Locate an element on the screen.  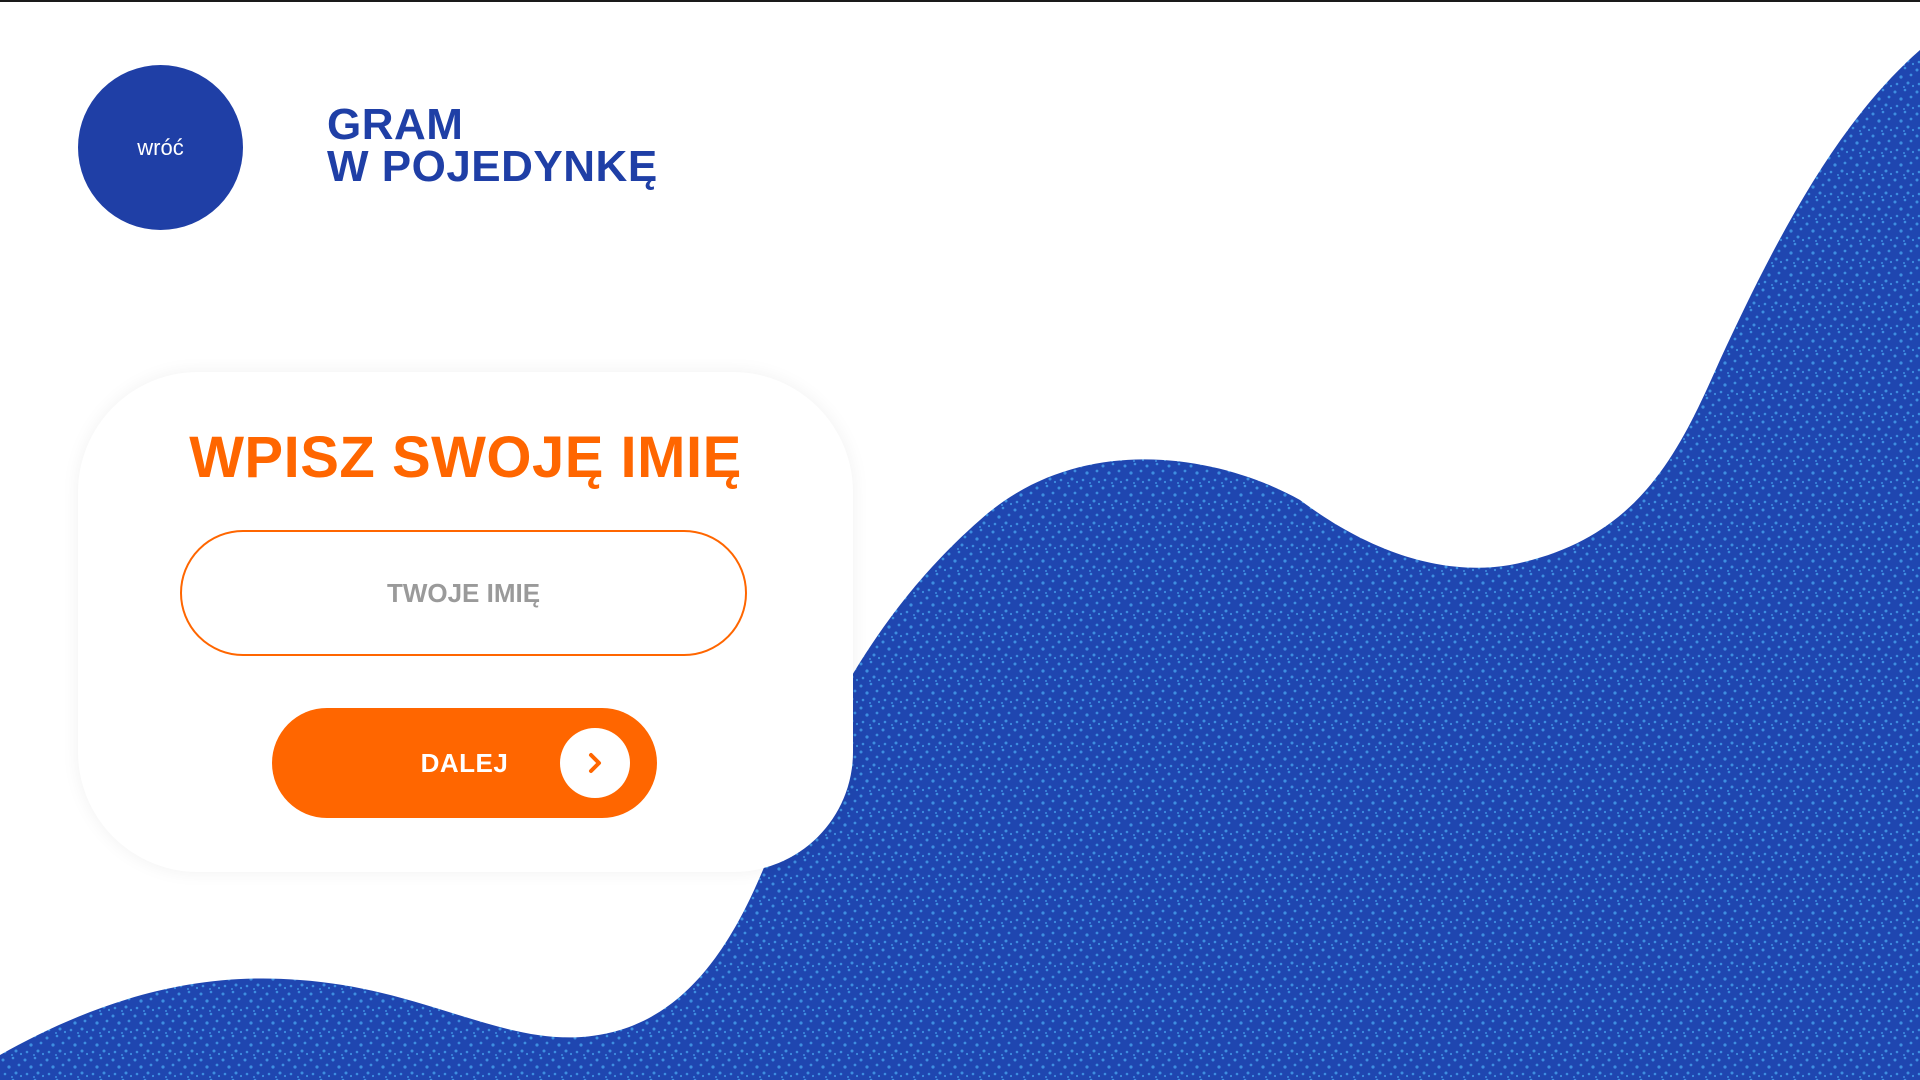
name-entry-heading: WPISZ SWOJĘ IMIĘ is located at coordinates (465, 457).